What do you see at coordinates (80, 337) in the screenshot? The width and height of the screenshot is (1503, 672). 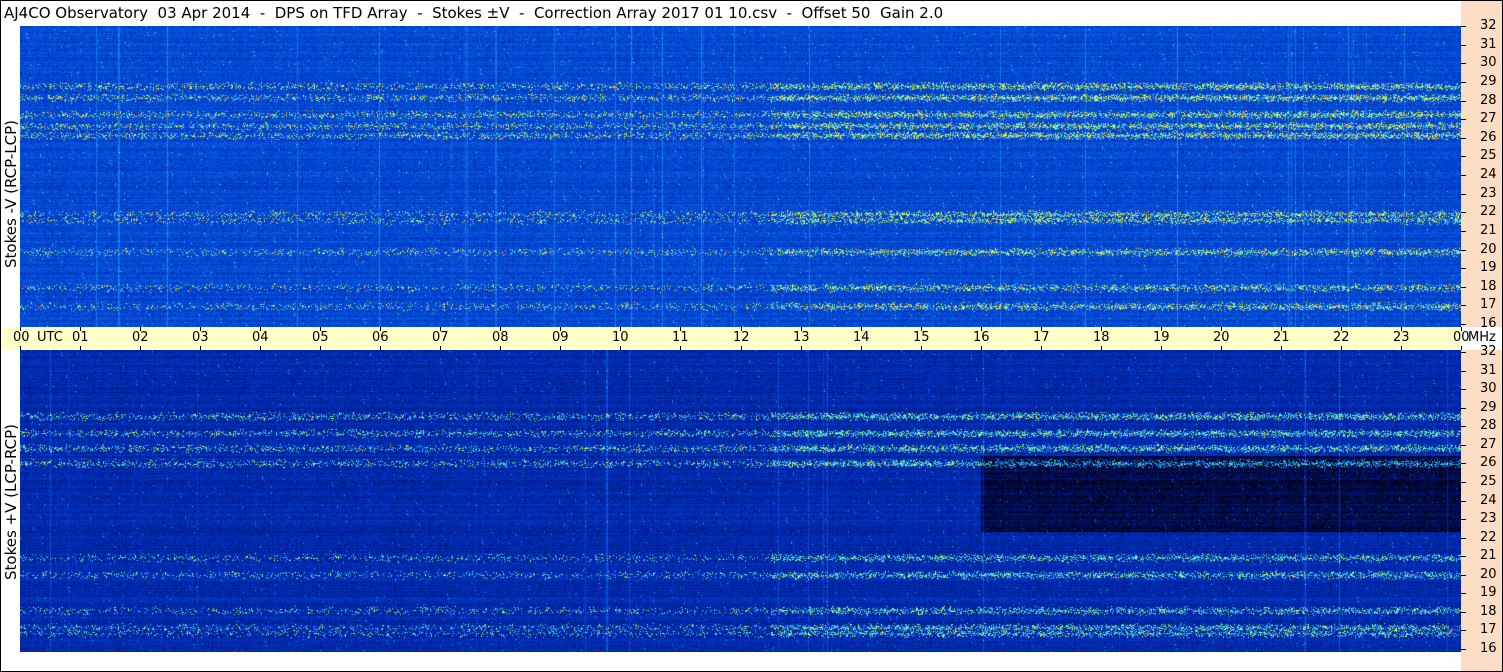 I see `time-tick-label: 01` at bounding box center [80, 337].